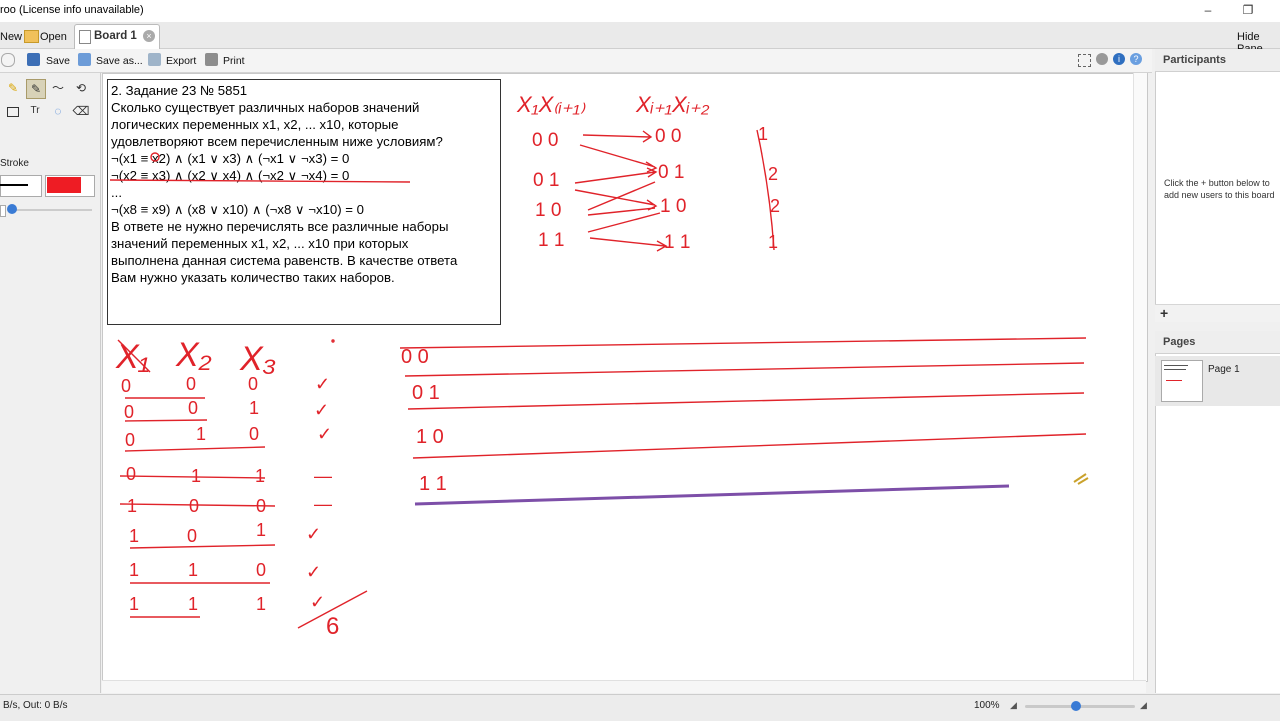  What do you see at coordinates (51, 210) in the screenshot?
I see `thickness-slider-track` at bounding box center [51, 210].